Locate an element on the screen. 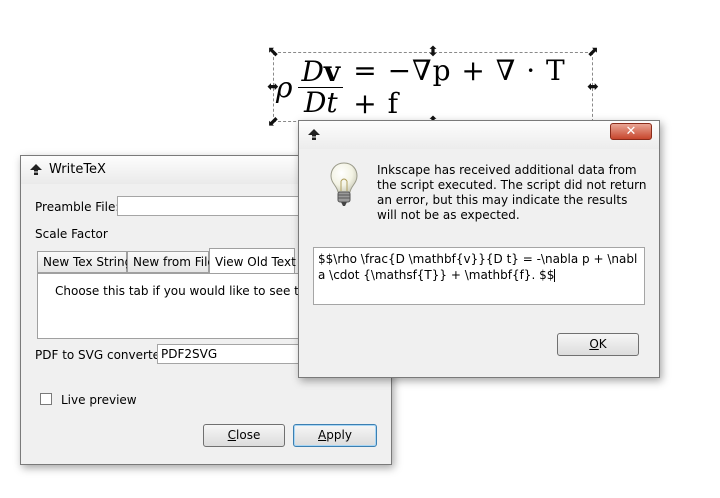  message-titlebar: ✕ is located at coordinates (479, 135).